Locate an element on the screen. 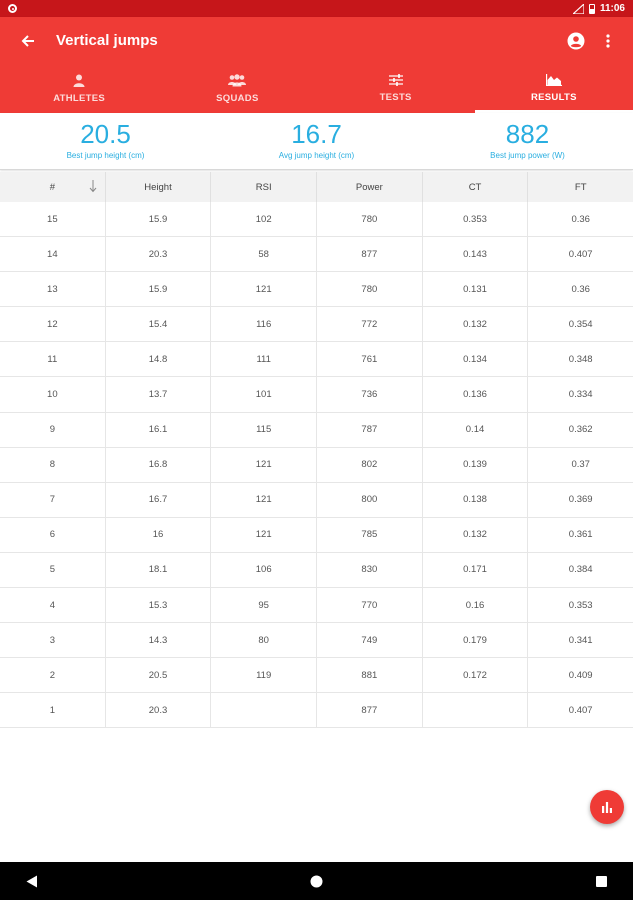 The image size is (633, 900). column-header-ft: FT is located at coordinates (580, 187).